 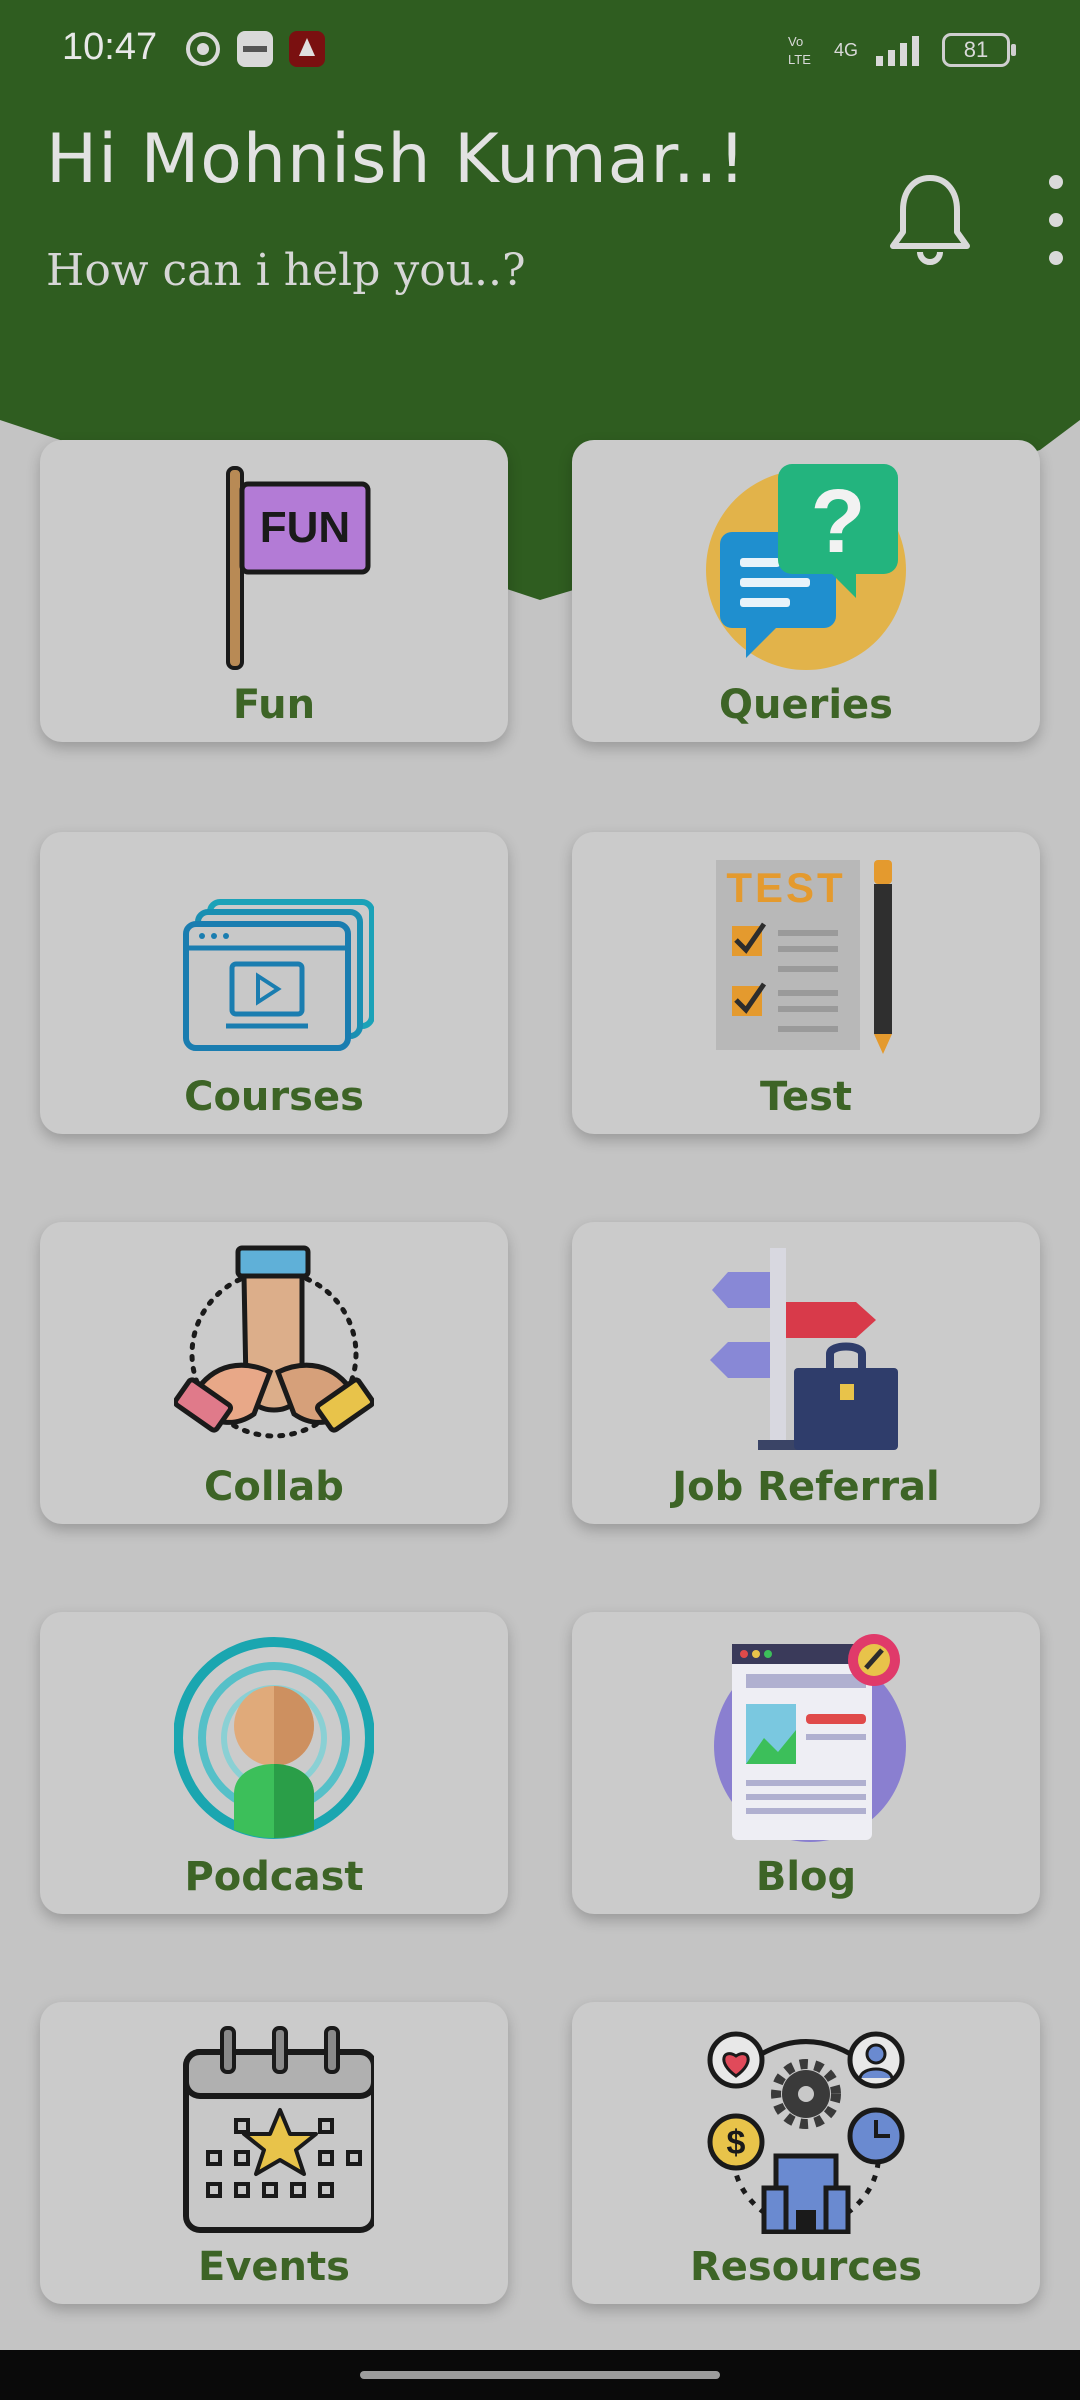 What do you see at coordinates (806, 705) in the screenshot?
I see `card-label: Queries` at bounding box center [806, 705].